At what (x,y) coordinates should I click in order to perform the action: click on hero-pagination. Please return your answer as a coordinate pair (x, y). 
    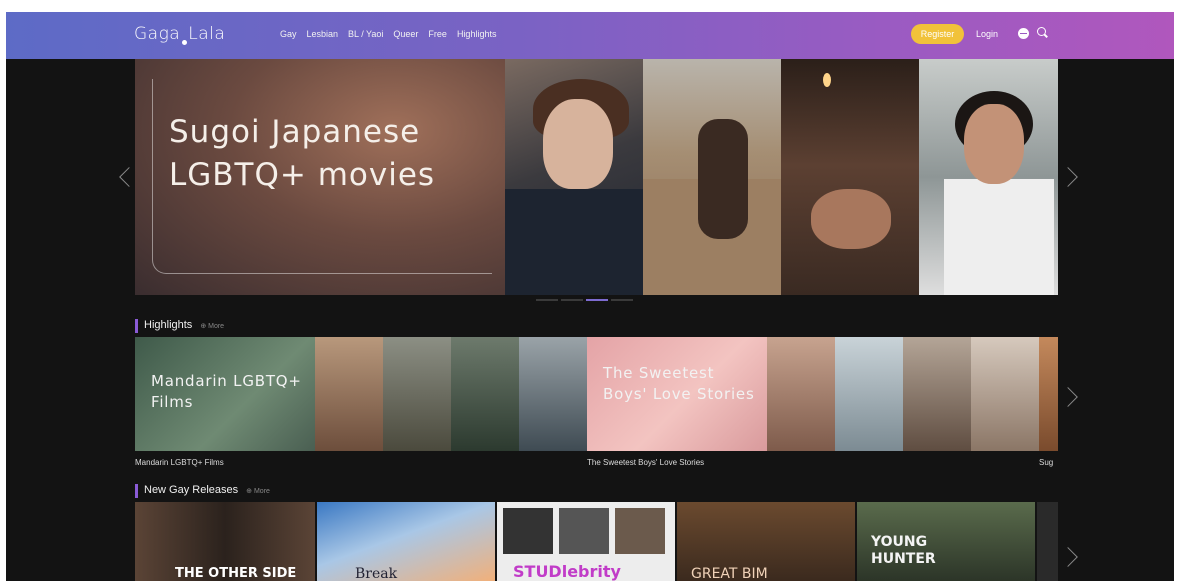
    Looking at the image, I should click on (584, 300).